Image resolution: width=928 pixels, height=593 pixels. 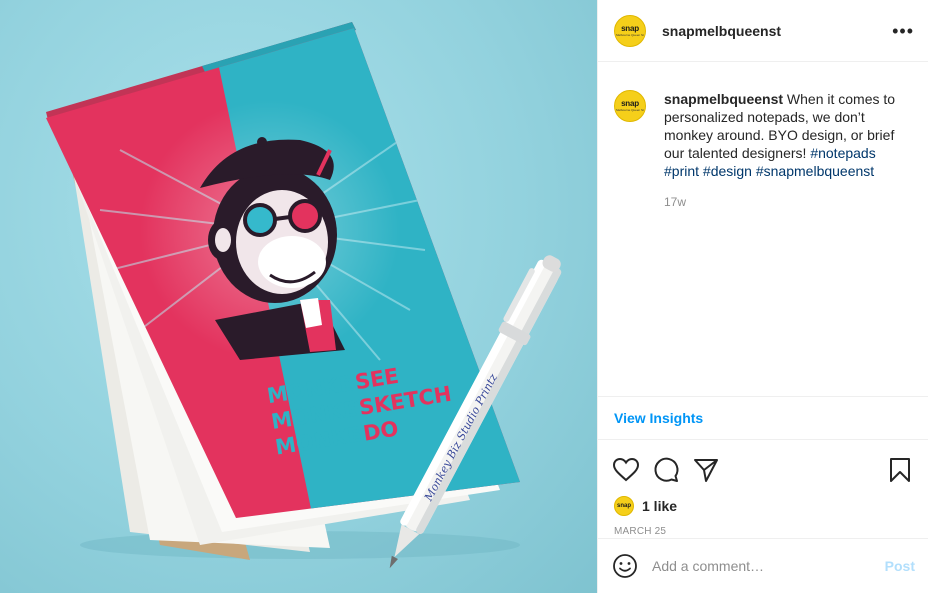 What do you see at coordinates (763, 464) in the screenshot?
I see `action-bar` at bounding box center [763, 464].